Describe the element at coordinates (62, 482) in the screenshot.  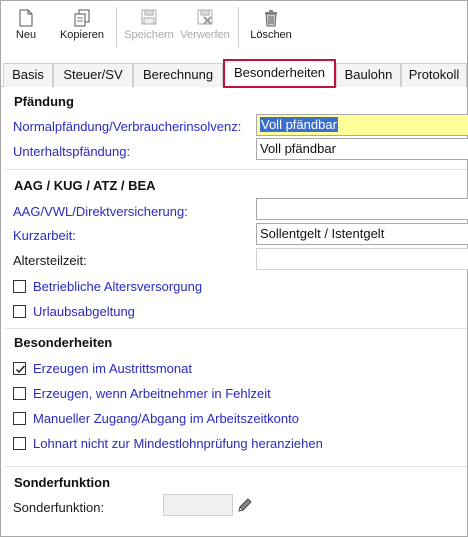
I see `section-title-sonderfunktion: Sonderfunktion` at that location.